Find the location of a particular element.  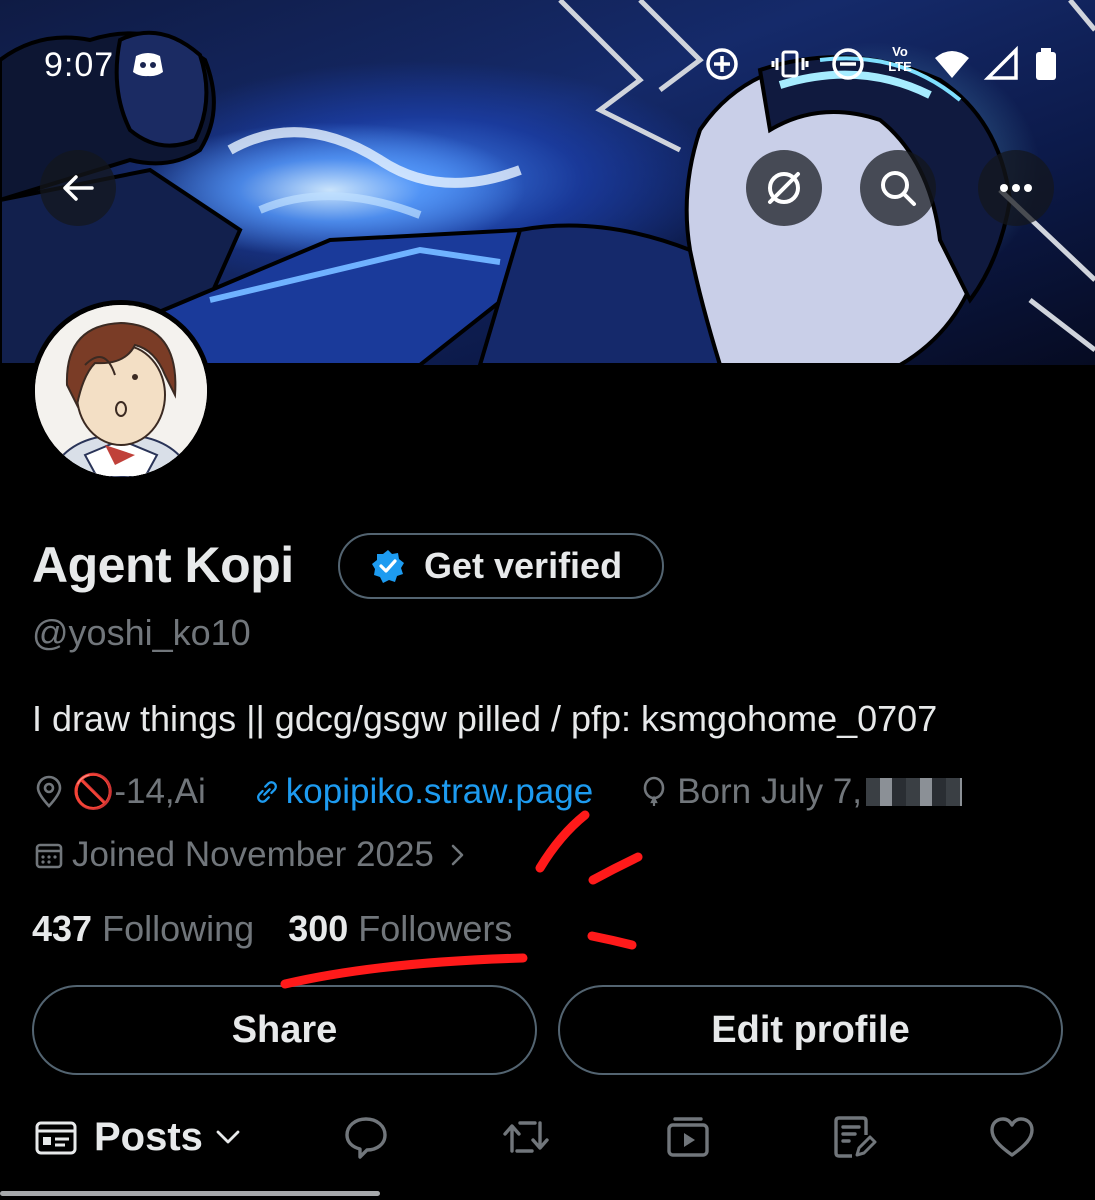

media-icon is located at coordinates (688, 1137).